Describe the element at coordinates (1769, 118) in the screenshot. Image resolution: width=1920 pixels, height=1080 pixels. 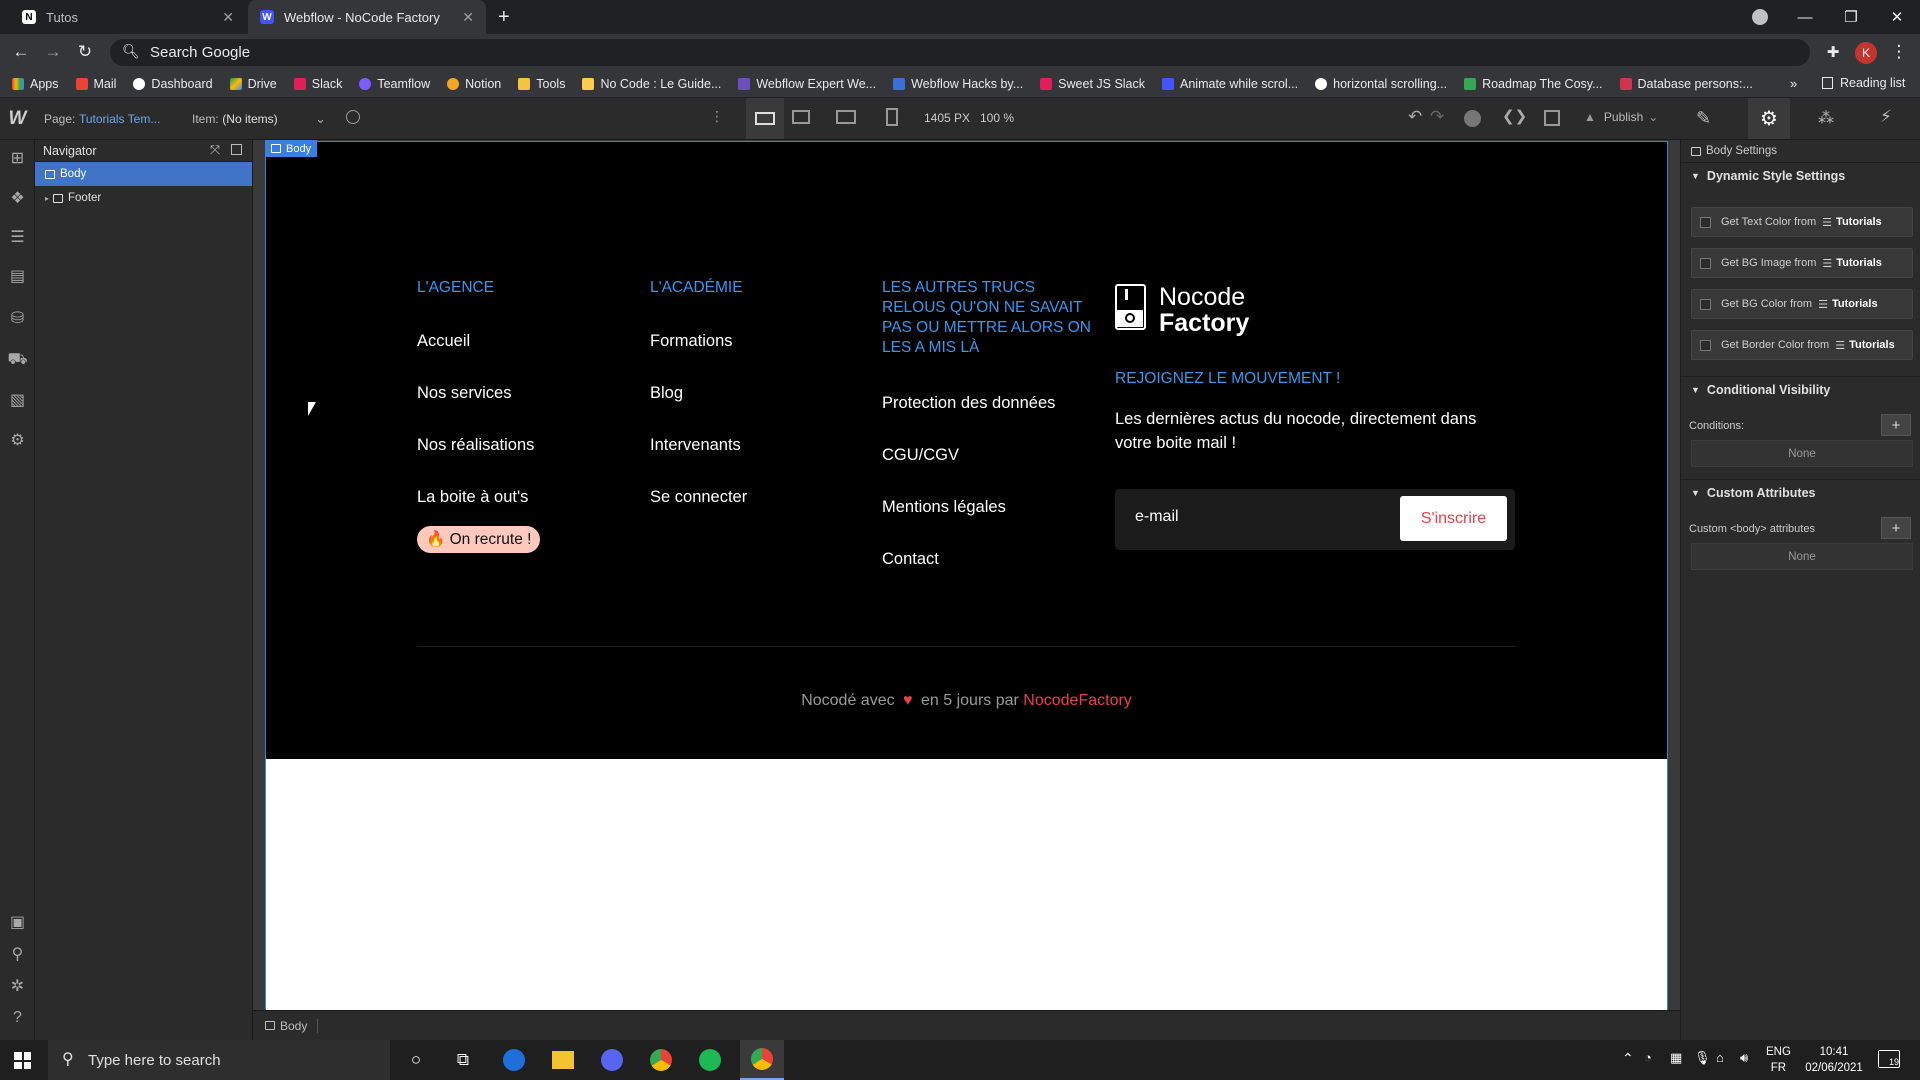
I see `settings-gear-icon: ⚙` at that location.